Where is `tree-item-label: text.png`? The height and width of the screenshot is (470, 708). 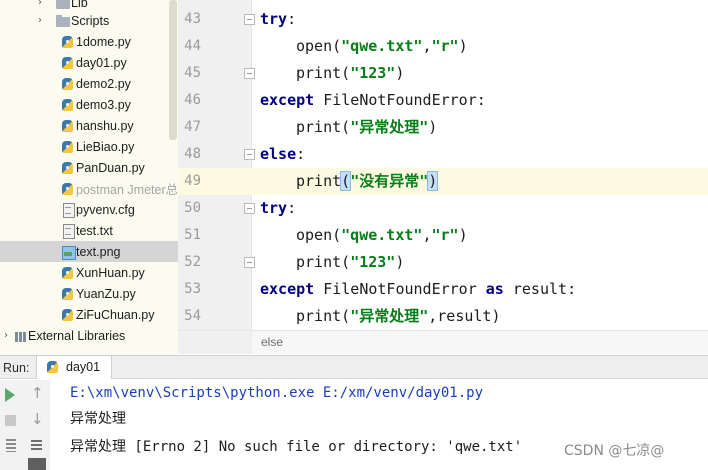
tree-item-label: text.png is located at coordinates (98, 251).